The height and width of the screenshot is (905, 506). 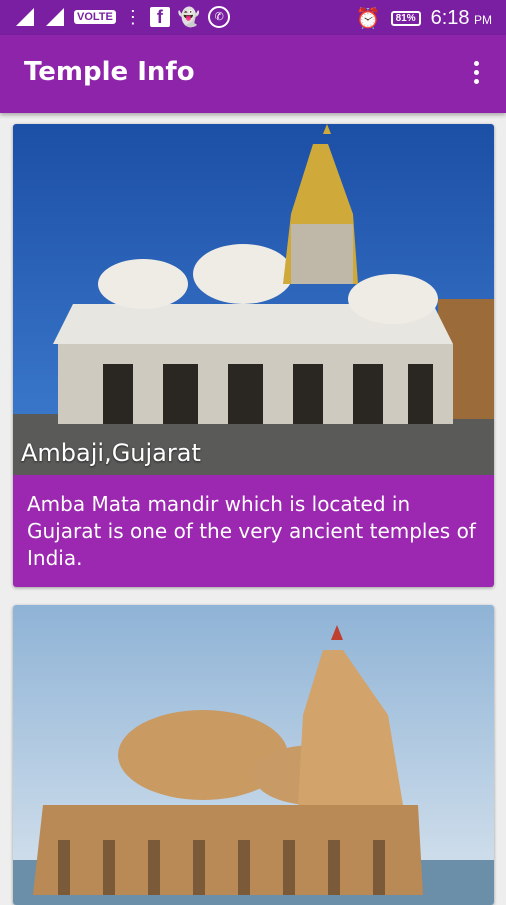 I want to click on status-bar: VOLTE ⋮ f 👻 ✆ ⏰ 81% 6:18 PM, so click(x=253, y=17).